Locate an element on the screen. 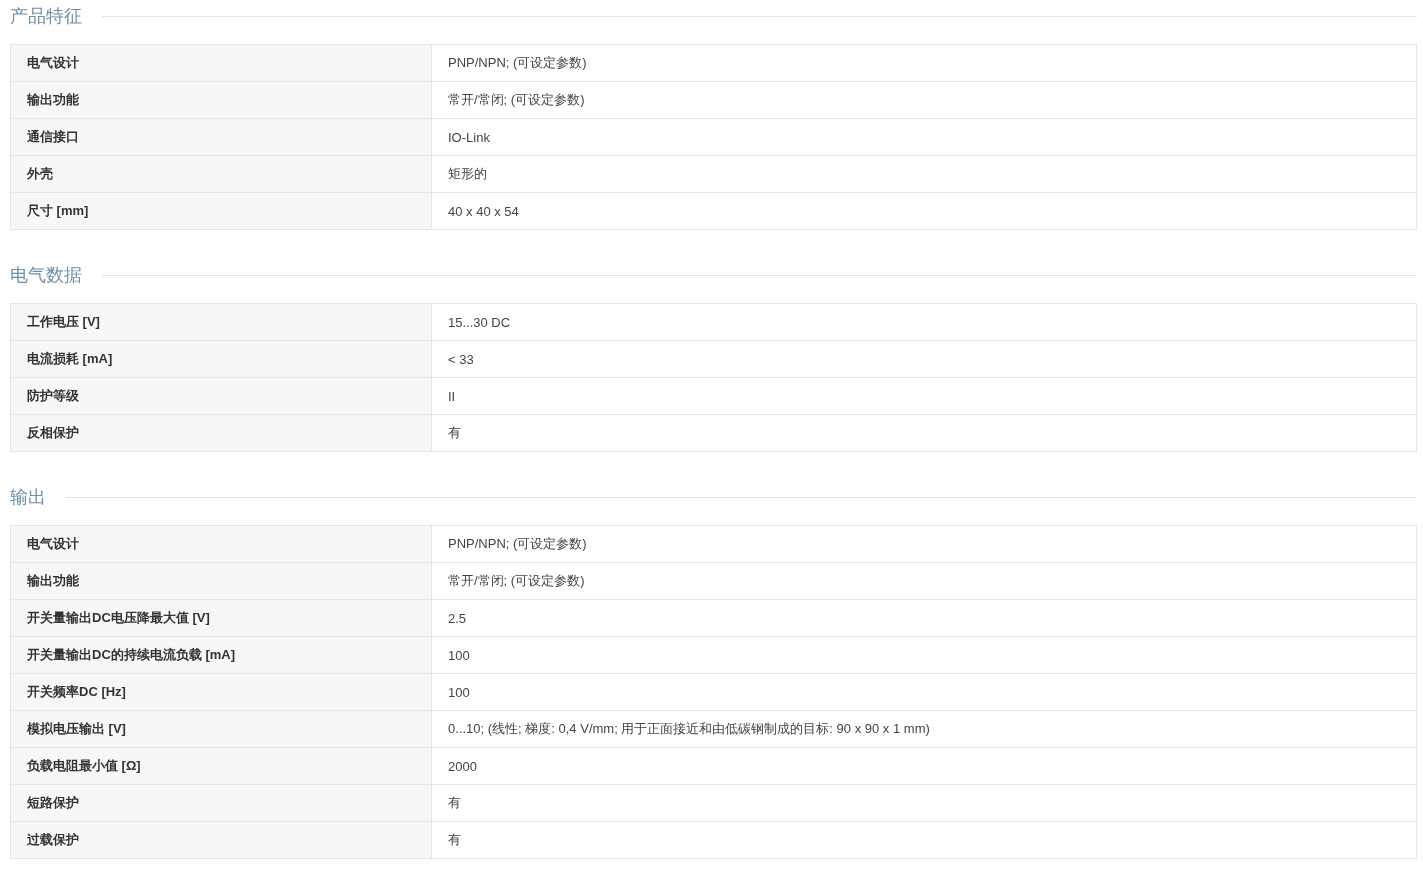 The image size is (1423, 878). label-cell: 短路保护 is located at coordinates (221, 803).